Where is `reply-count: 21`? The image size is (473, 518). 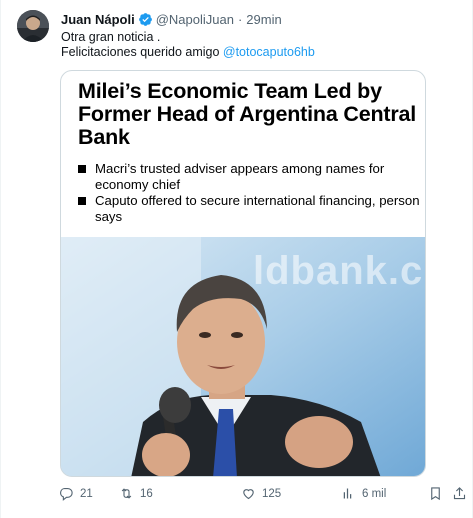
reply-count: 21 is located at coordinates (86, 493).